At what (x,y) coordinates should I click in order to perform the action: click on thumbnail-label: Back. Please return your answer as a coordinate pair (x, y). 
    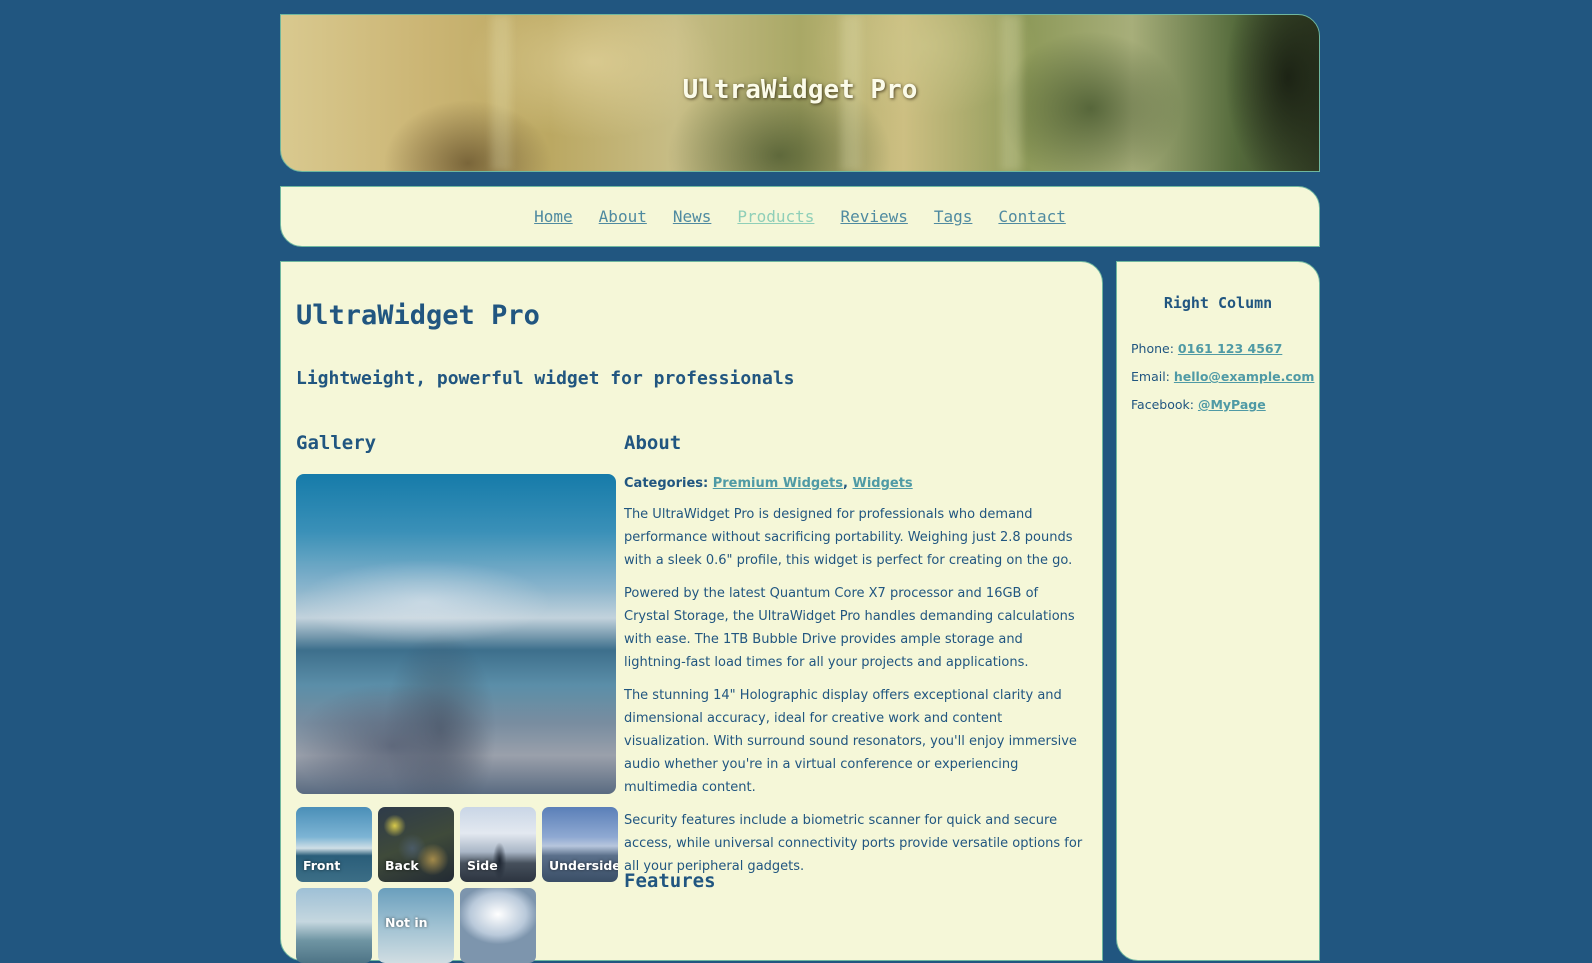
    Looking at the image, I should click on (402, 865).